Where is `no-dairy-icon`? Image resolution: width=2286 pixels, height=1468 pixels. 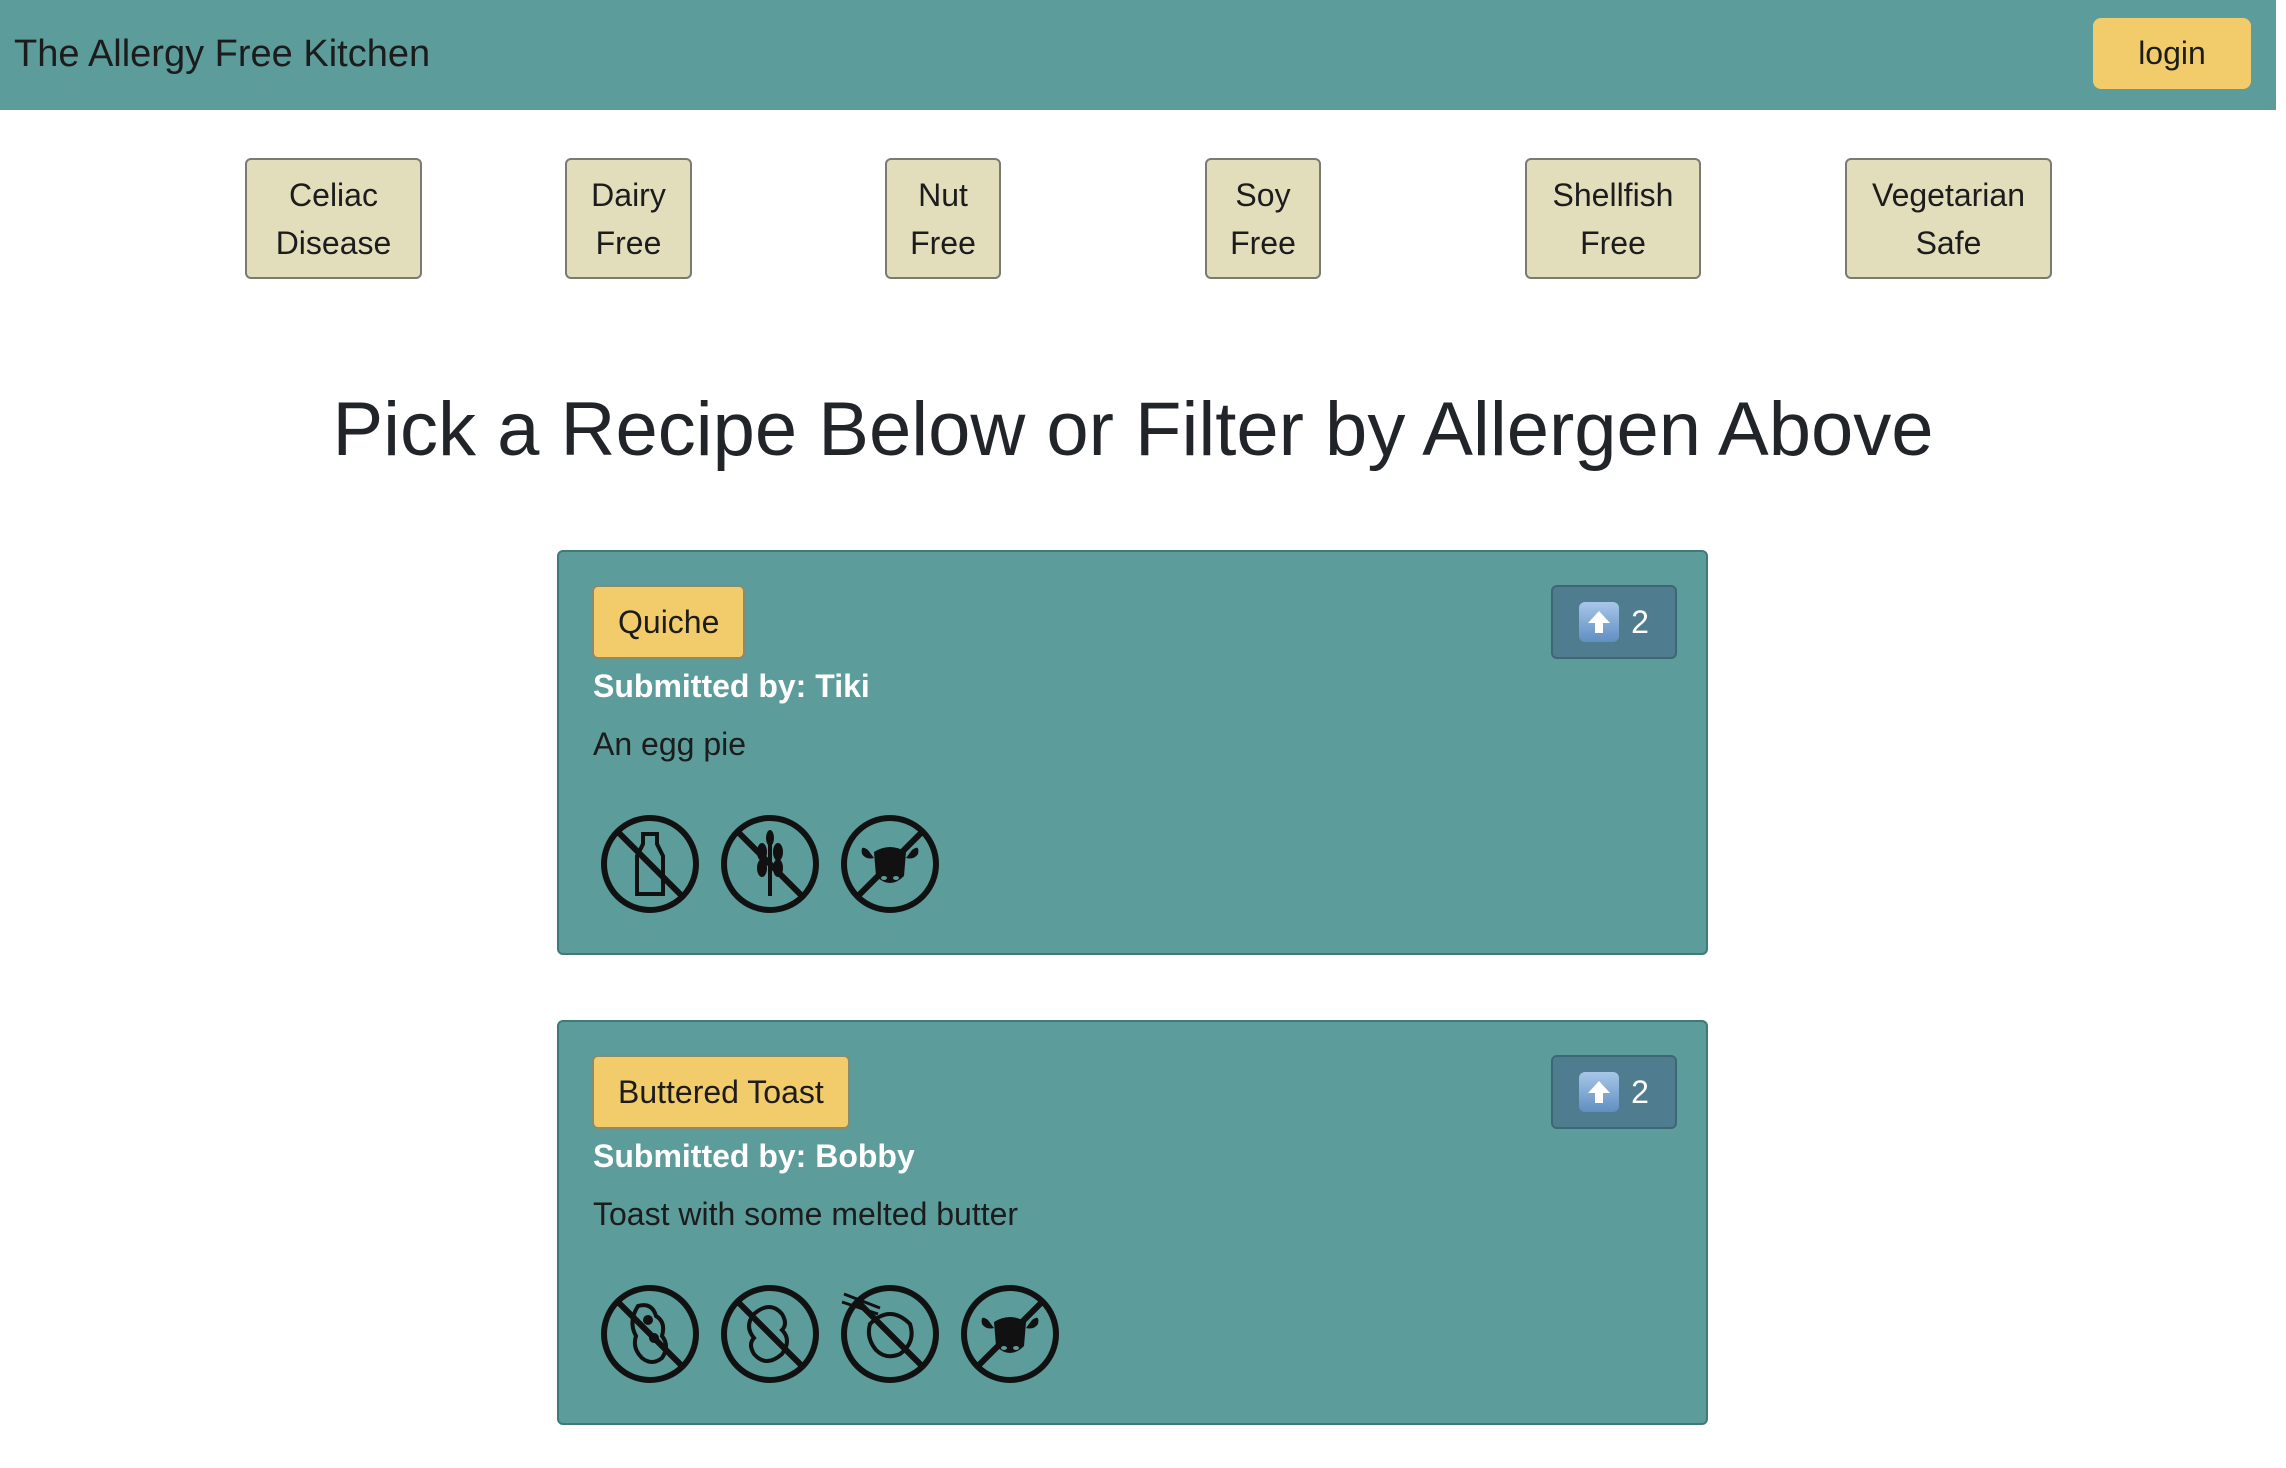 no-dairy-icon is located at coordinates (650, 864).